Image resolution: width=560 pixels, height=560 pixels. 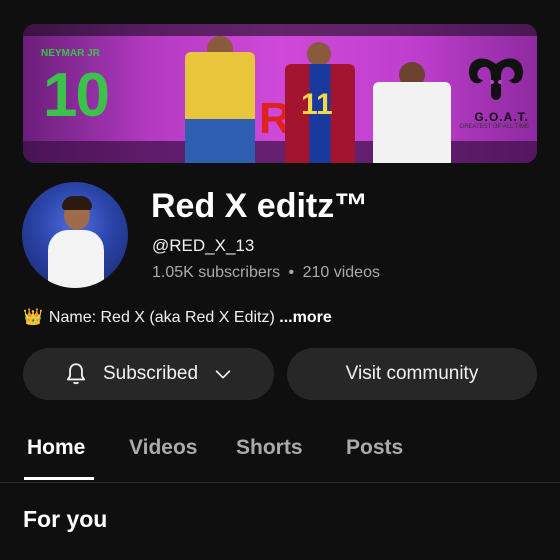 I want to click on subscribed-label: Subscribed, so click(x=150, y=373).